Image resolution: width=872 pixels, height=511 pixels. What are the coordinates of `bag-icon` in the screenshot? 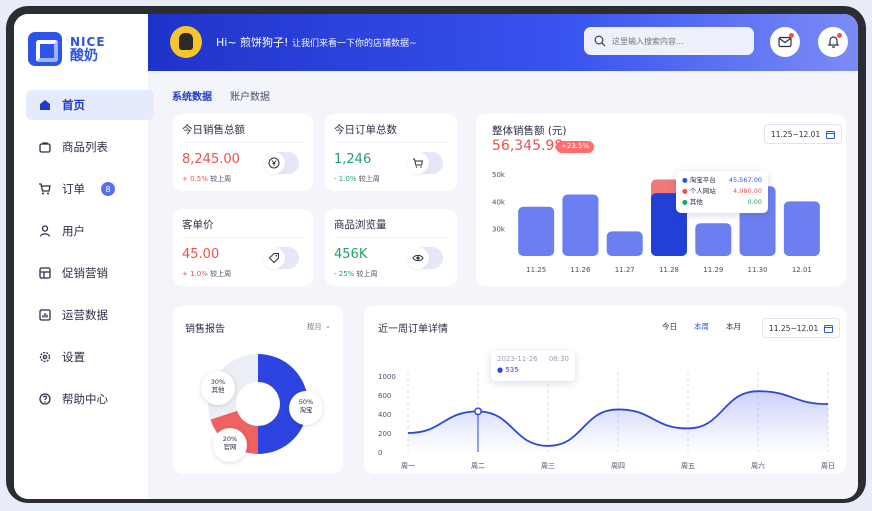 It's located at (45, 147).